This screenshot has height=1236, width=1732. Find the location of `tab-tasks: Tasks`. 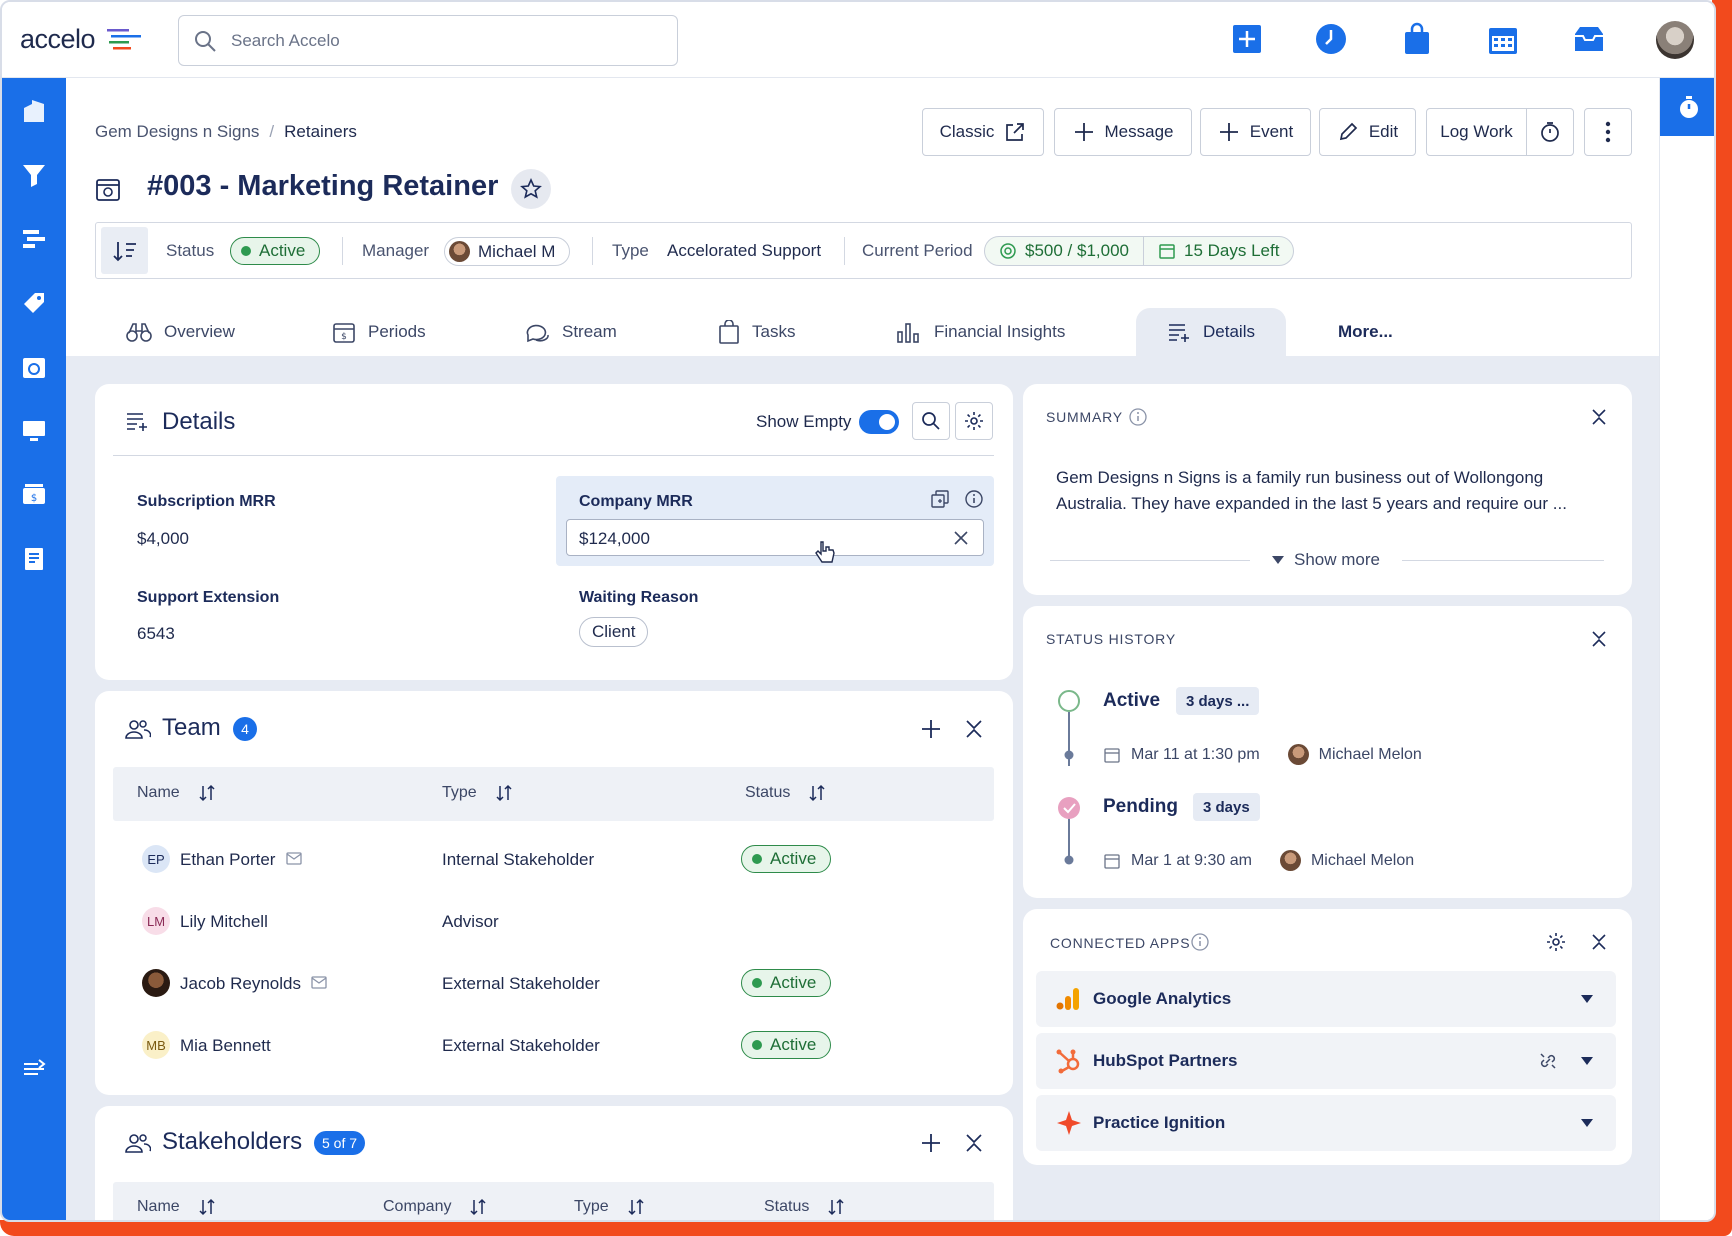

tab-tasks: Tasks is located at coordinates (756, 332).